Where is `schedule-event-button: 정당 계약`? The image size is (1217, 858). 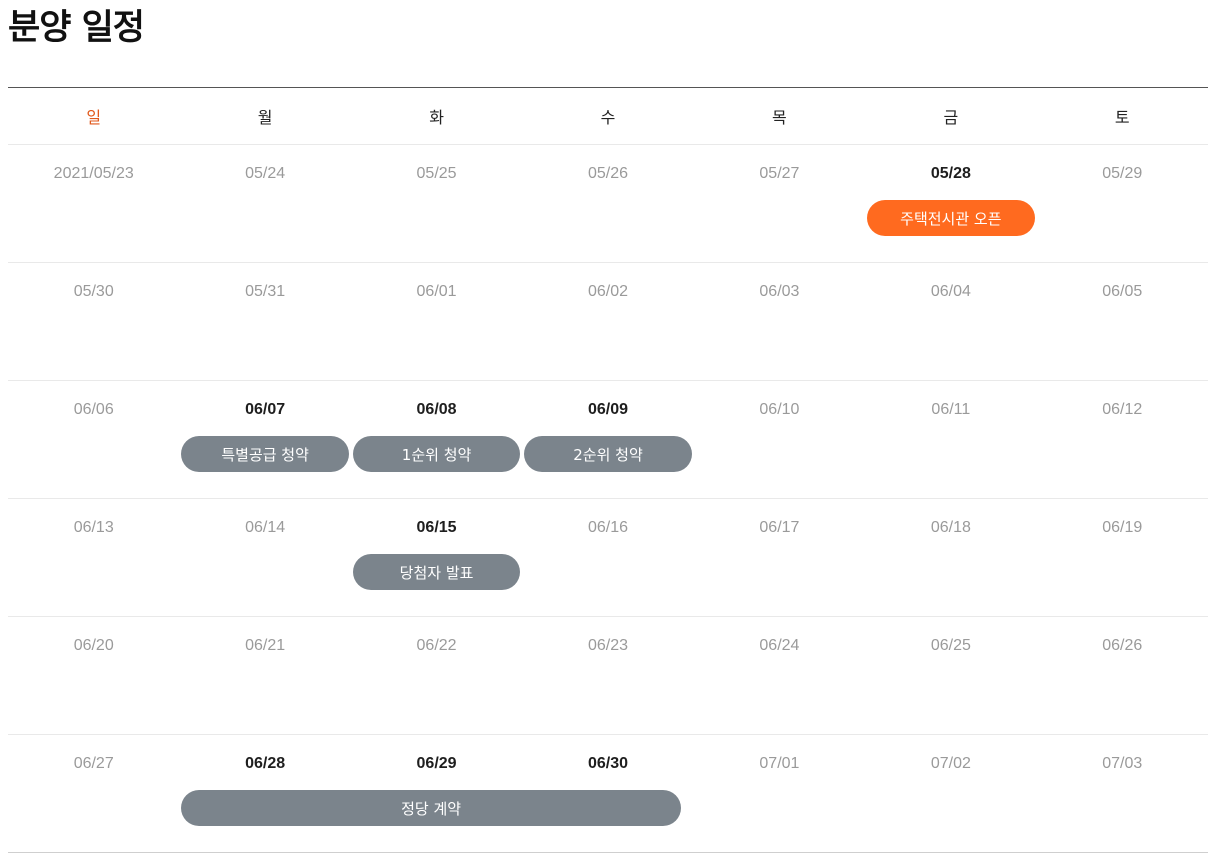 schedule-event-button: 정당 계약 is located at coordinates (431, 808).